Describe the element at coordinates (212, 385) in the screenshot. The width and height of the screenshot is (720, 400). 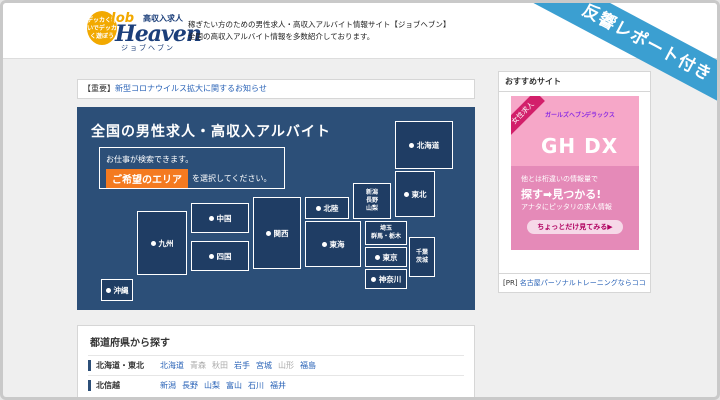
I see `pref-link: 山梨` at that location.